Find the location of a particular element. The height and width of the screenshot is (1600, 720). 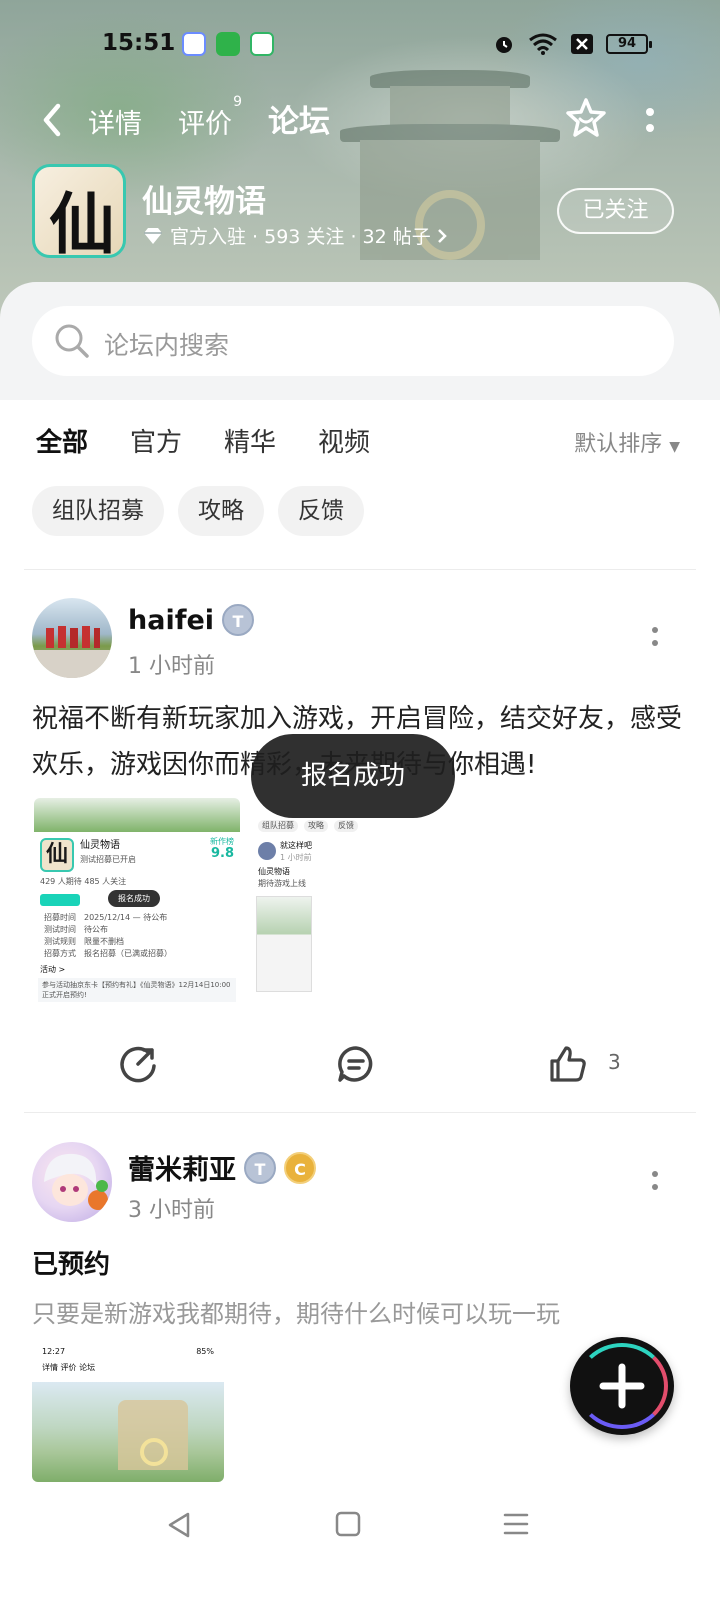

game-icon-glyph: 仙 is located at coordinates (82, 221).